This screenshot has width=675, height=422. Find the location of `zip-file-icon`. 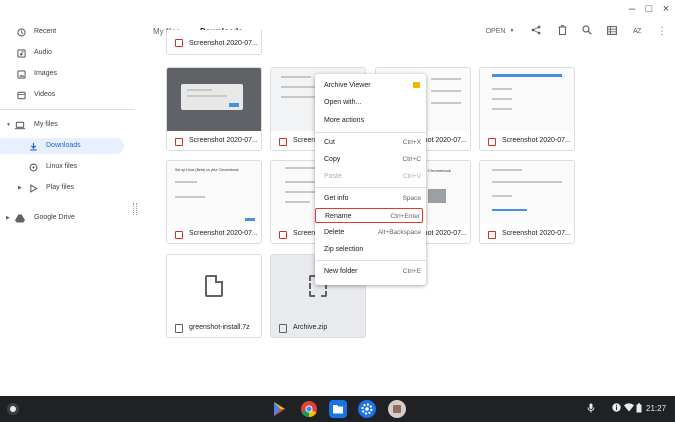

zip-file-icon is located at coordinates (283, 328).